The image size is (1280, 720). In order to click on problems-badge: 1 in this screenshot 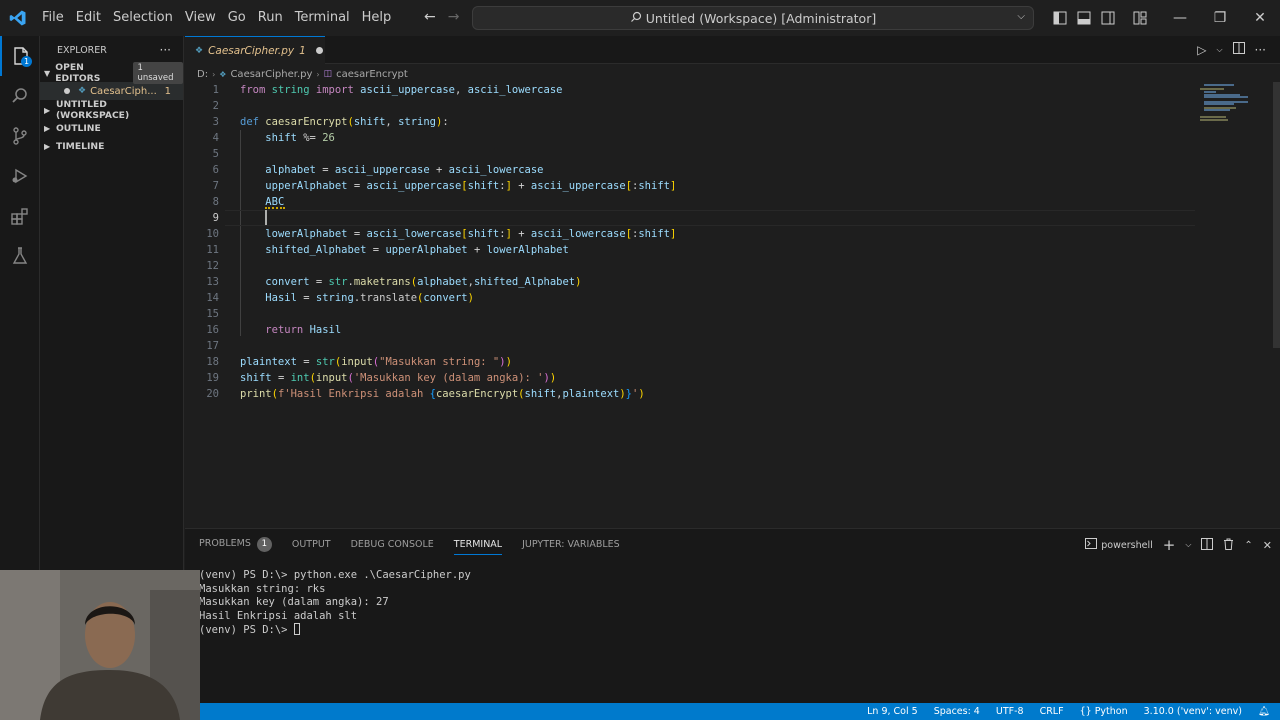, I will do `click(264, 544)`.